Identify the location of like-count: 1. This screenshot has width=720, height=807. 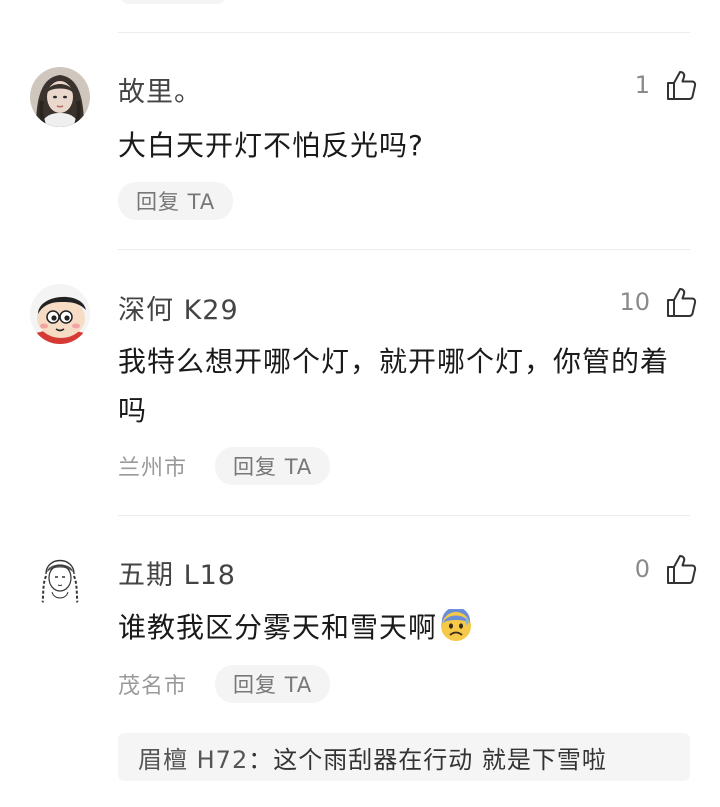
(642, 85).